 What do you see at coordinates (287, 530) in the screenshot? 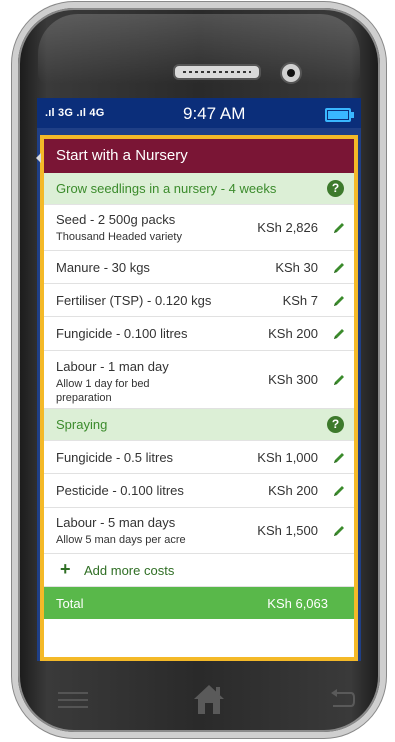
I see `cost-amount: KSh 1,500` at bounding box center [287, 530].